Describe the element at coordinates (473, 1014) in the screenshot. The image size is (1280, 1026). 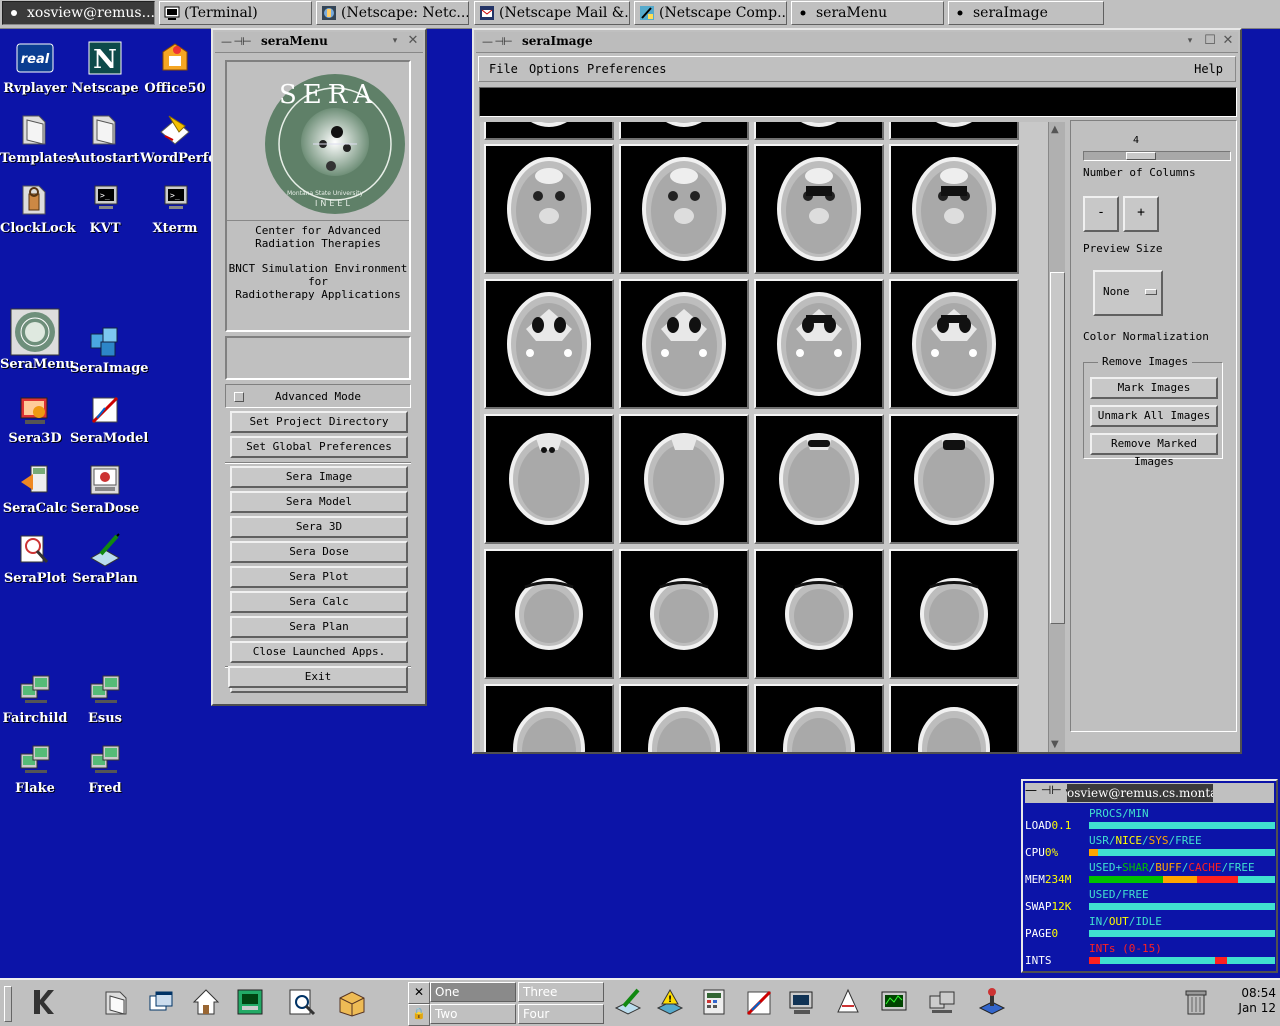
I see `desktop-two-button: Two` at that location.